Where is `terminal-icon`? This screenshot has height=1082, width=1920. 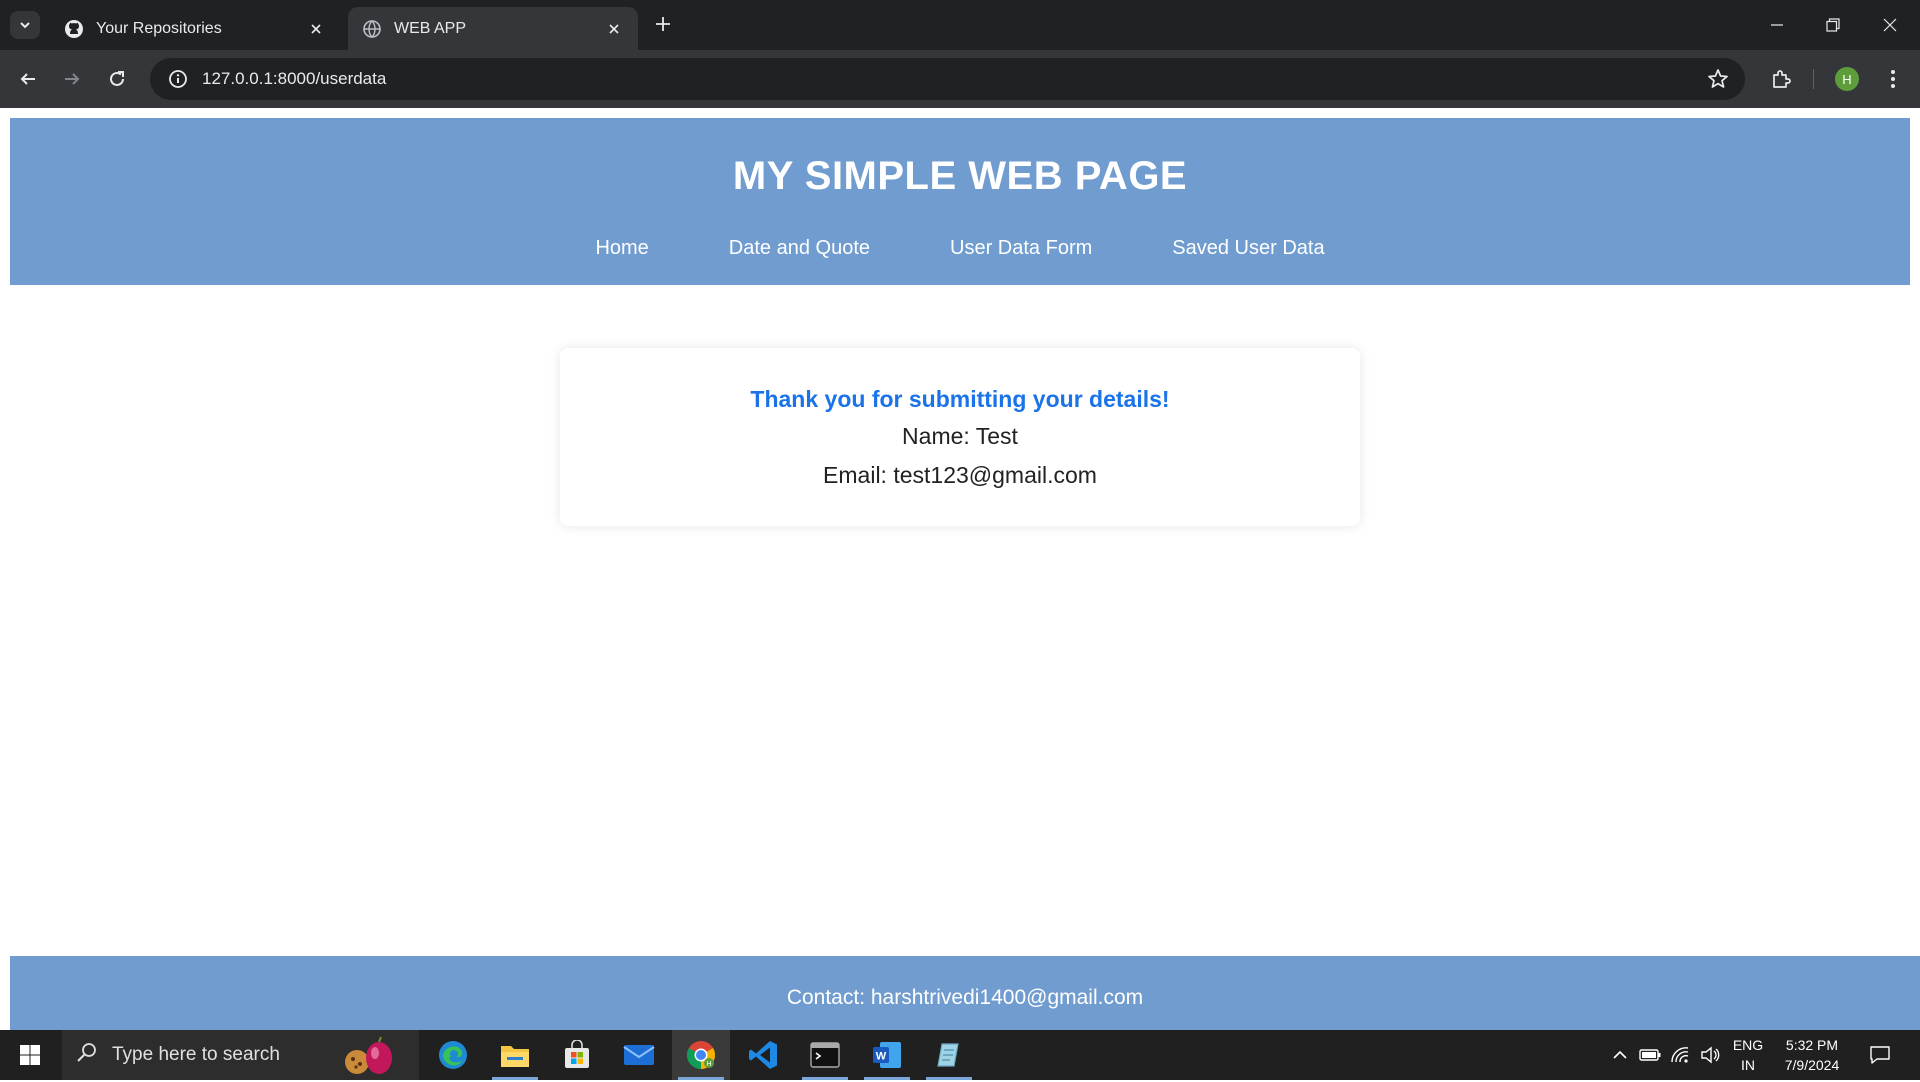
terminal-icon is located at coordinates (825, 1055).